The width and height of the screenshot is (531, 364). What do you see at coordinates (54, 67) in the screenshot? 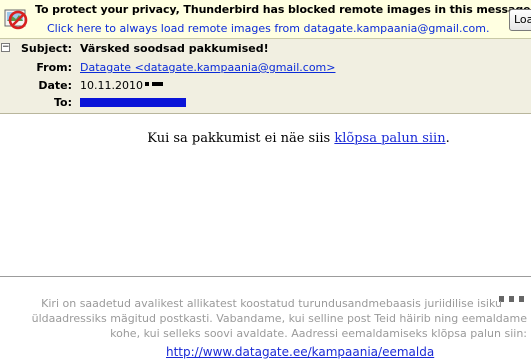
I see `from-label: From:` at bounding box center [54, 67].